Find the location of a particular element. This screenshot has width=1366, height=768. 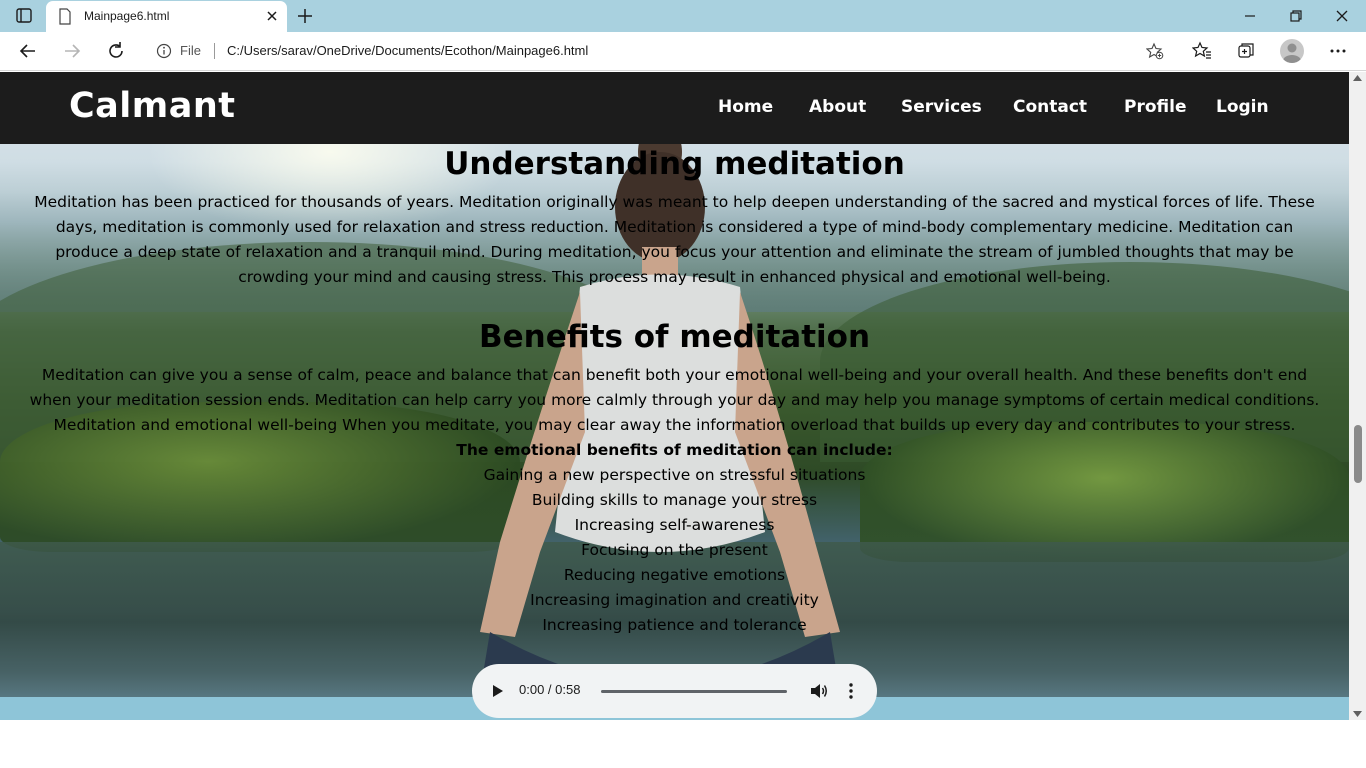

forward-arrow-icon is located at coordinates (72, 51).